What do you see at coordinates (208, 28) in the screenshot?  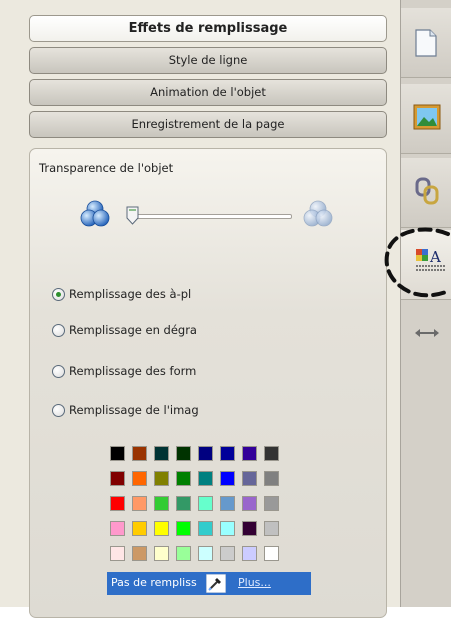 I see `fill-effects-header: Effets de remplissage` at bounding box center [208, 28].